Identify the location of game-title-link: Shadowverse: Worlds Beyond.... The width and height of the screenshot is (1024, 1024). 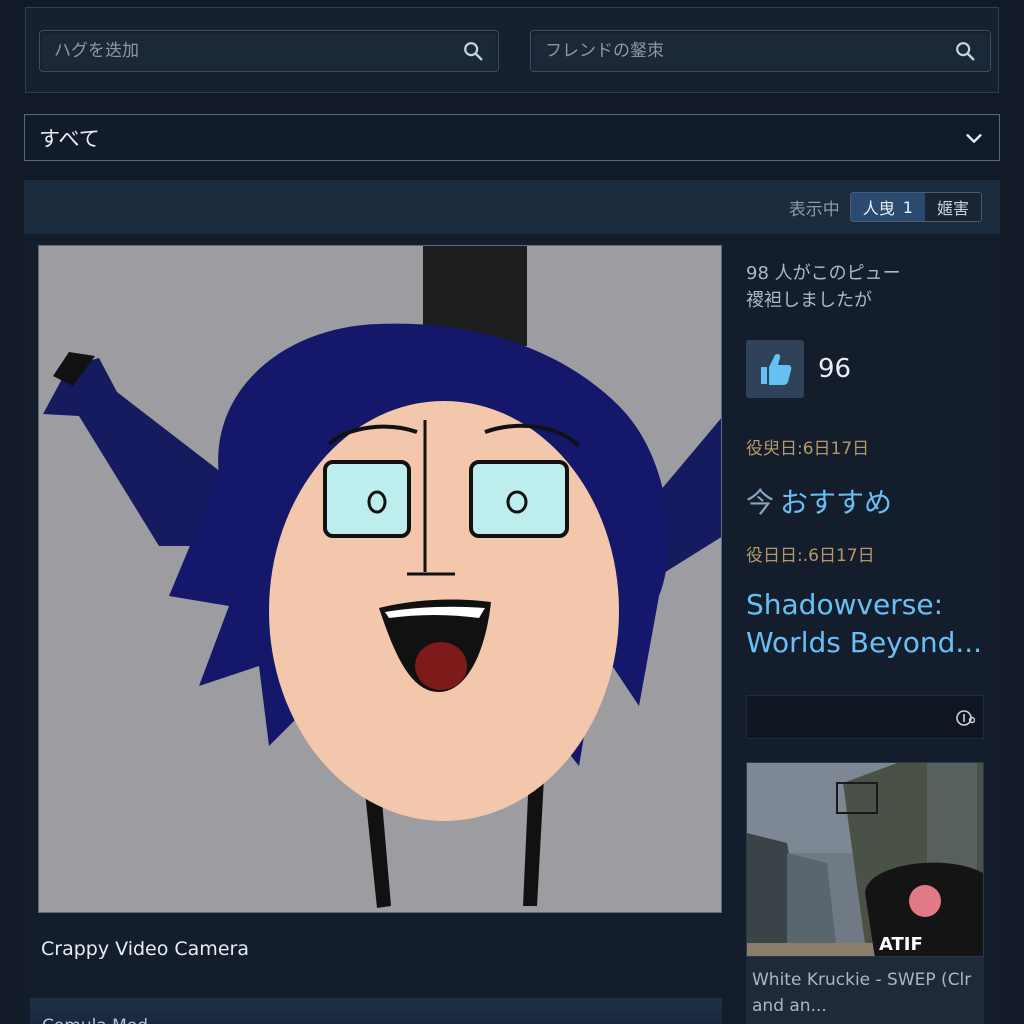
(866, 624).